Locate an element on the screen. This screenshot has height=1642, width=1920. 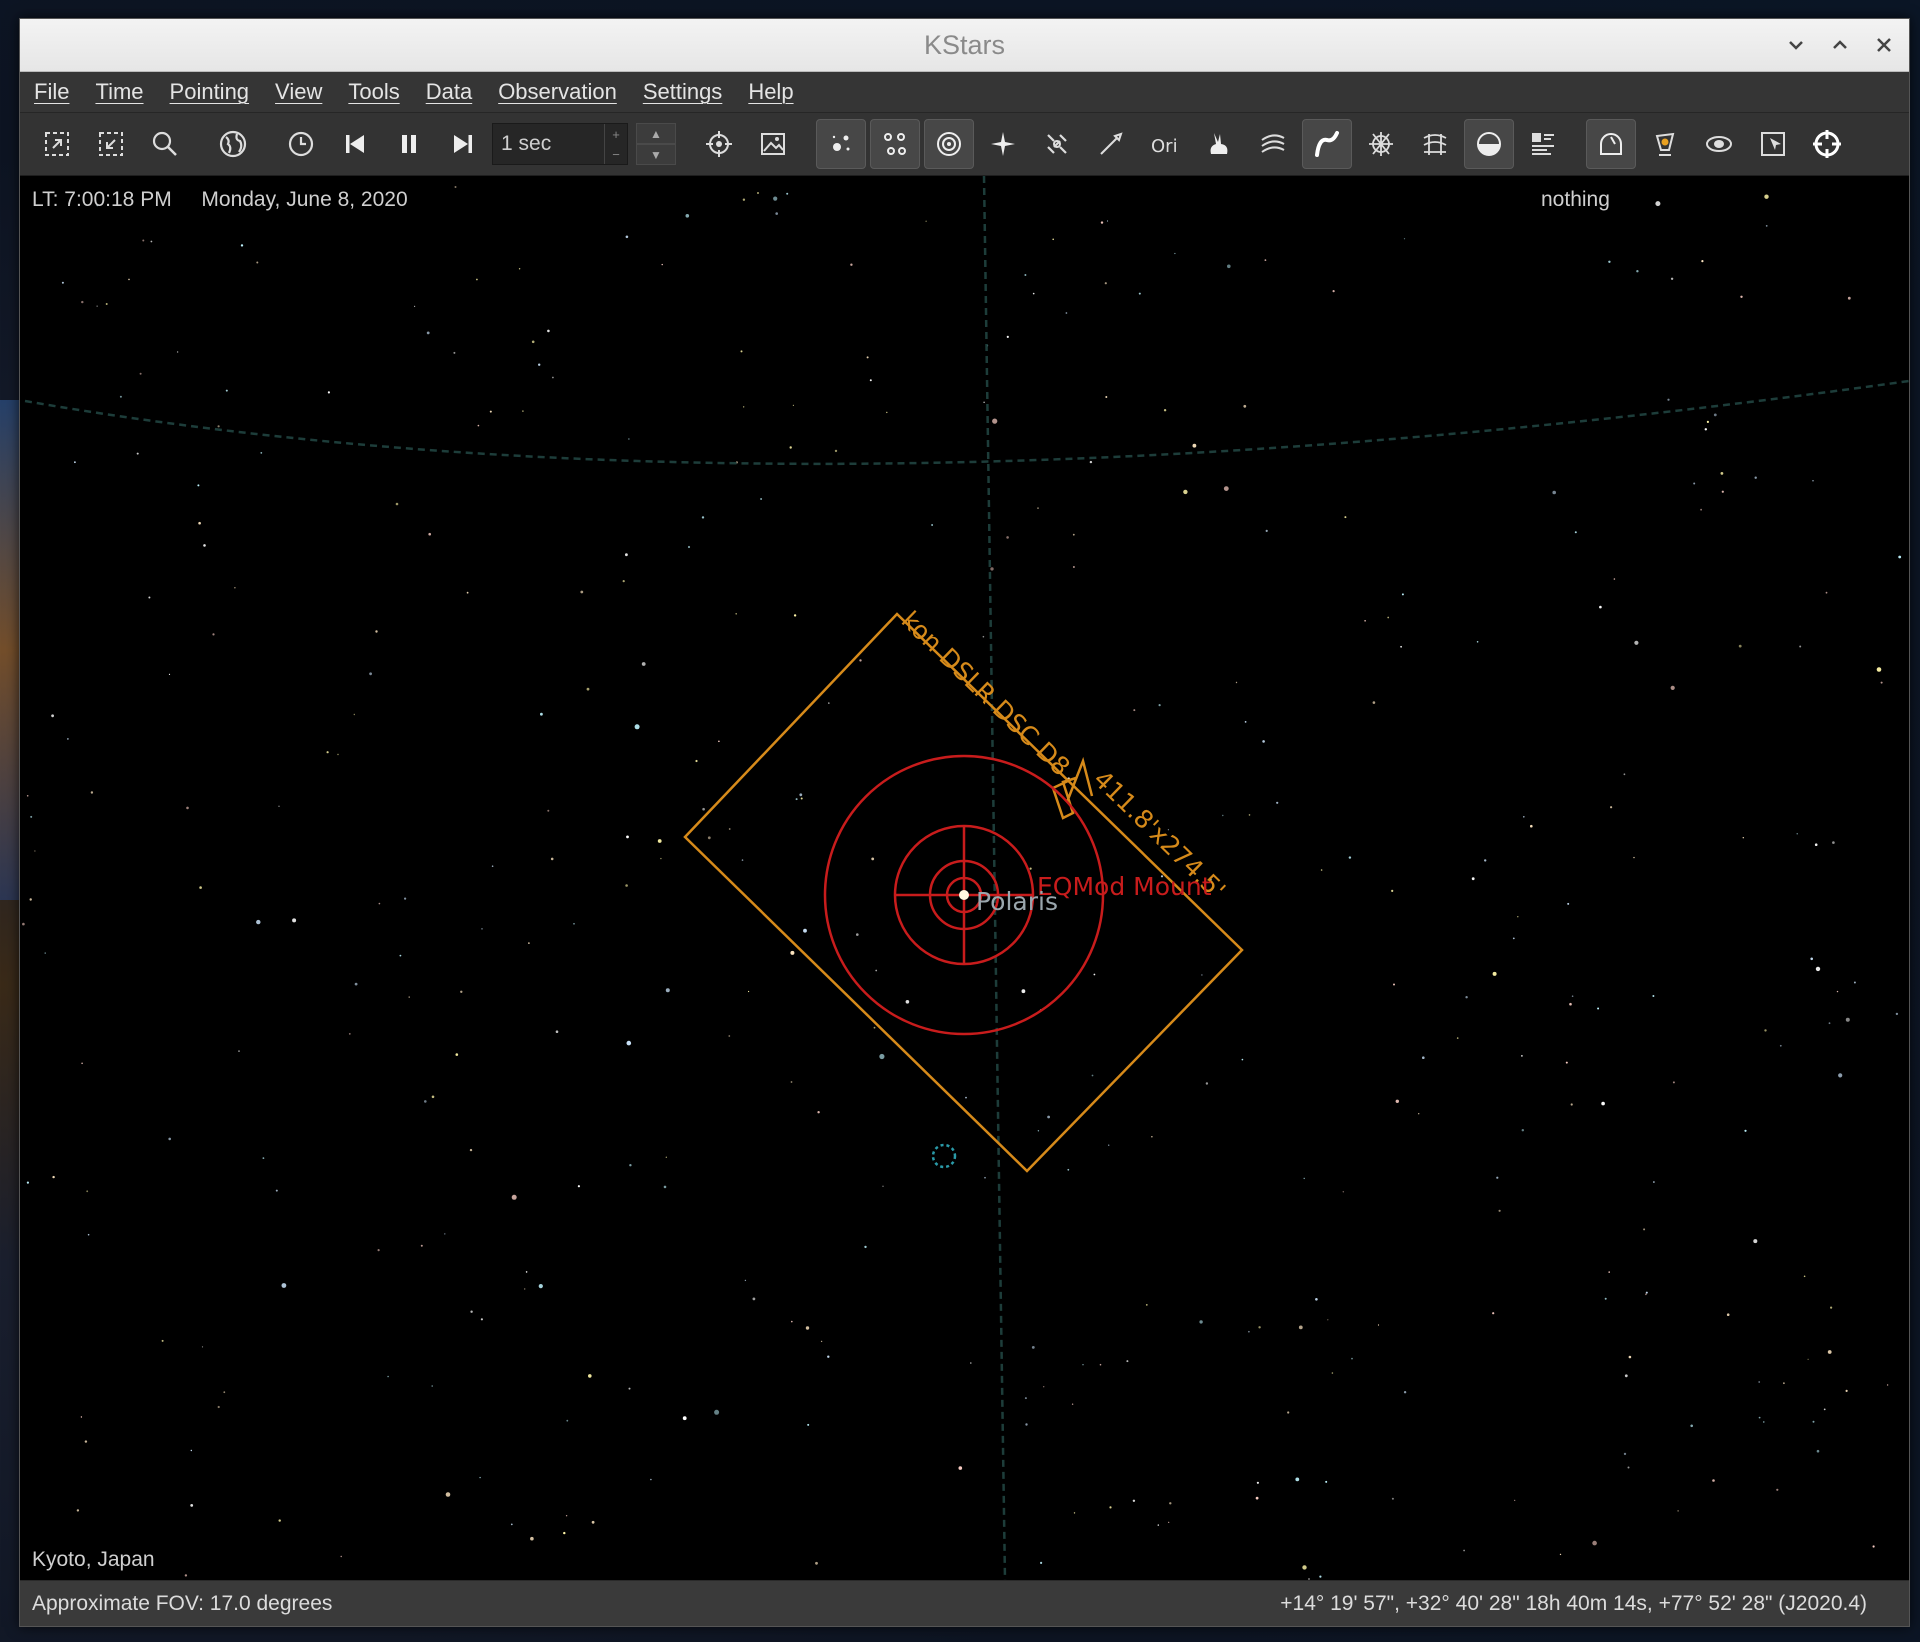
telescope-control-button is located at coordinates (1665, 144).